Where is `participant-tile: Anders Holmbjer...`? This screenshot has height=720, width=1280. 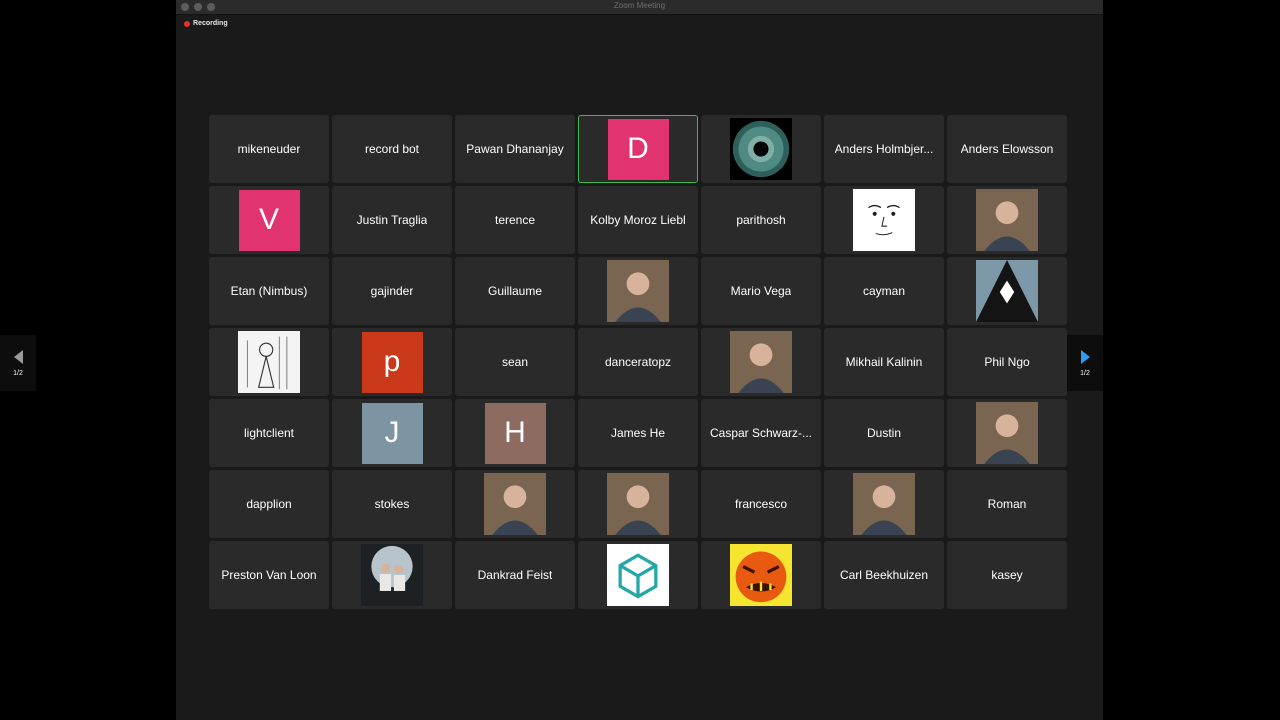
participant-tile: Anders Holmbjer... is located at coordinates (884, 149).